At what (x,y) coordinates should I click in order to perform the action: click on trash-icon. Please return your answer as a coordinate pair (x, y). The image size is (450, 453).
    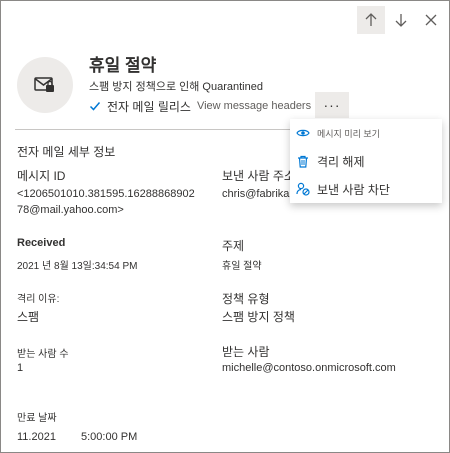
    Looking at the image, I should click on (303, 161).